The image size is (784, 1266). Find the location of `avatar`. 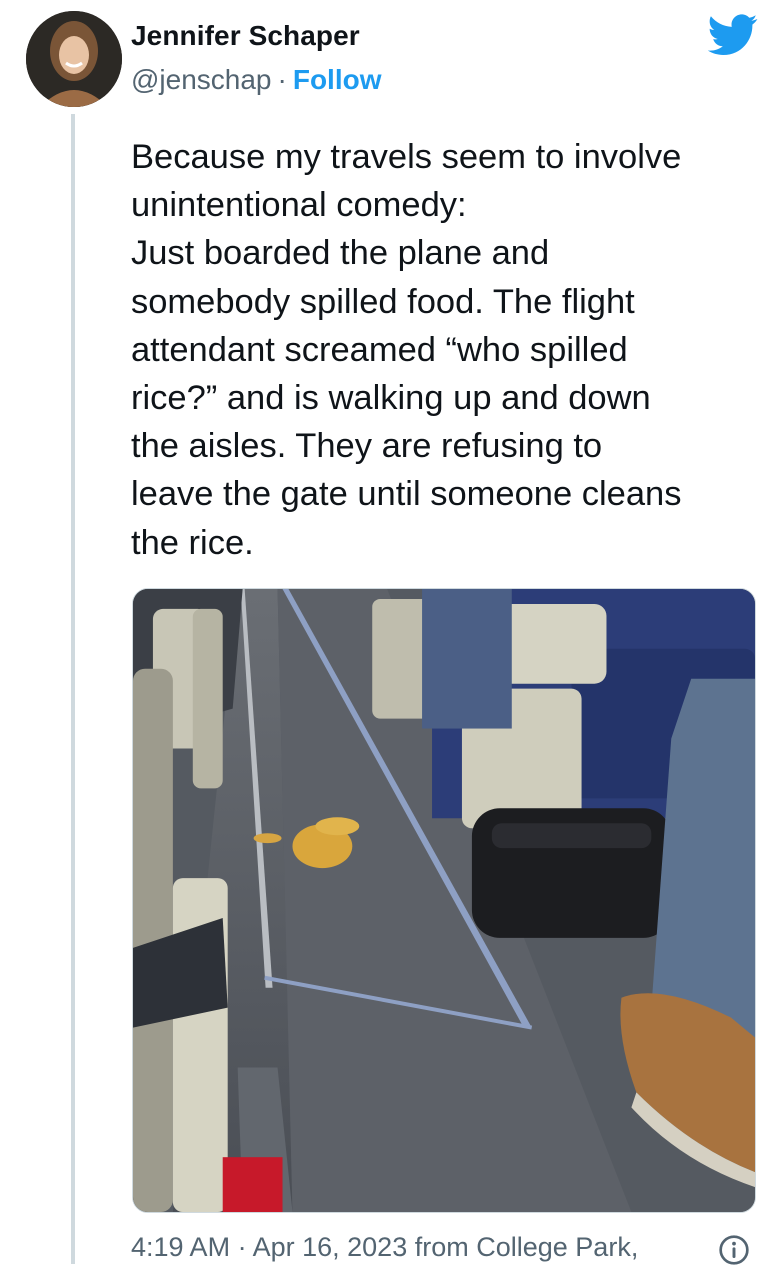

avatar is located at coordinates (74, 59).